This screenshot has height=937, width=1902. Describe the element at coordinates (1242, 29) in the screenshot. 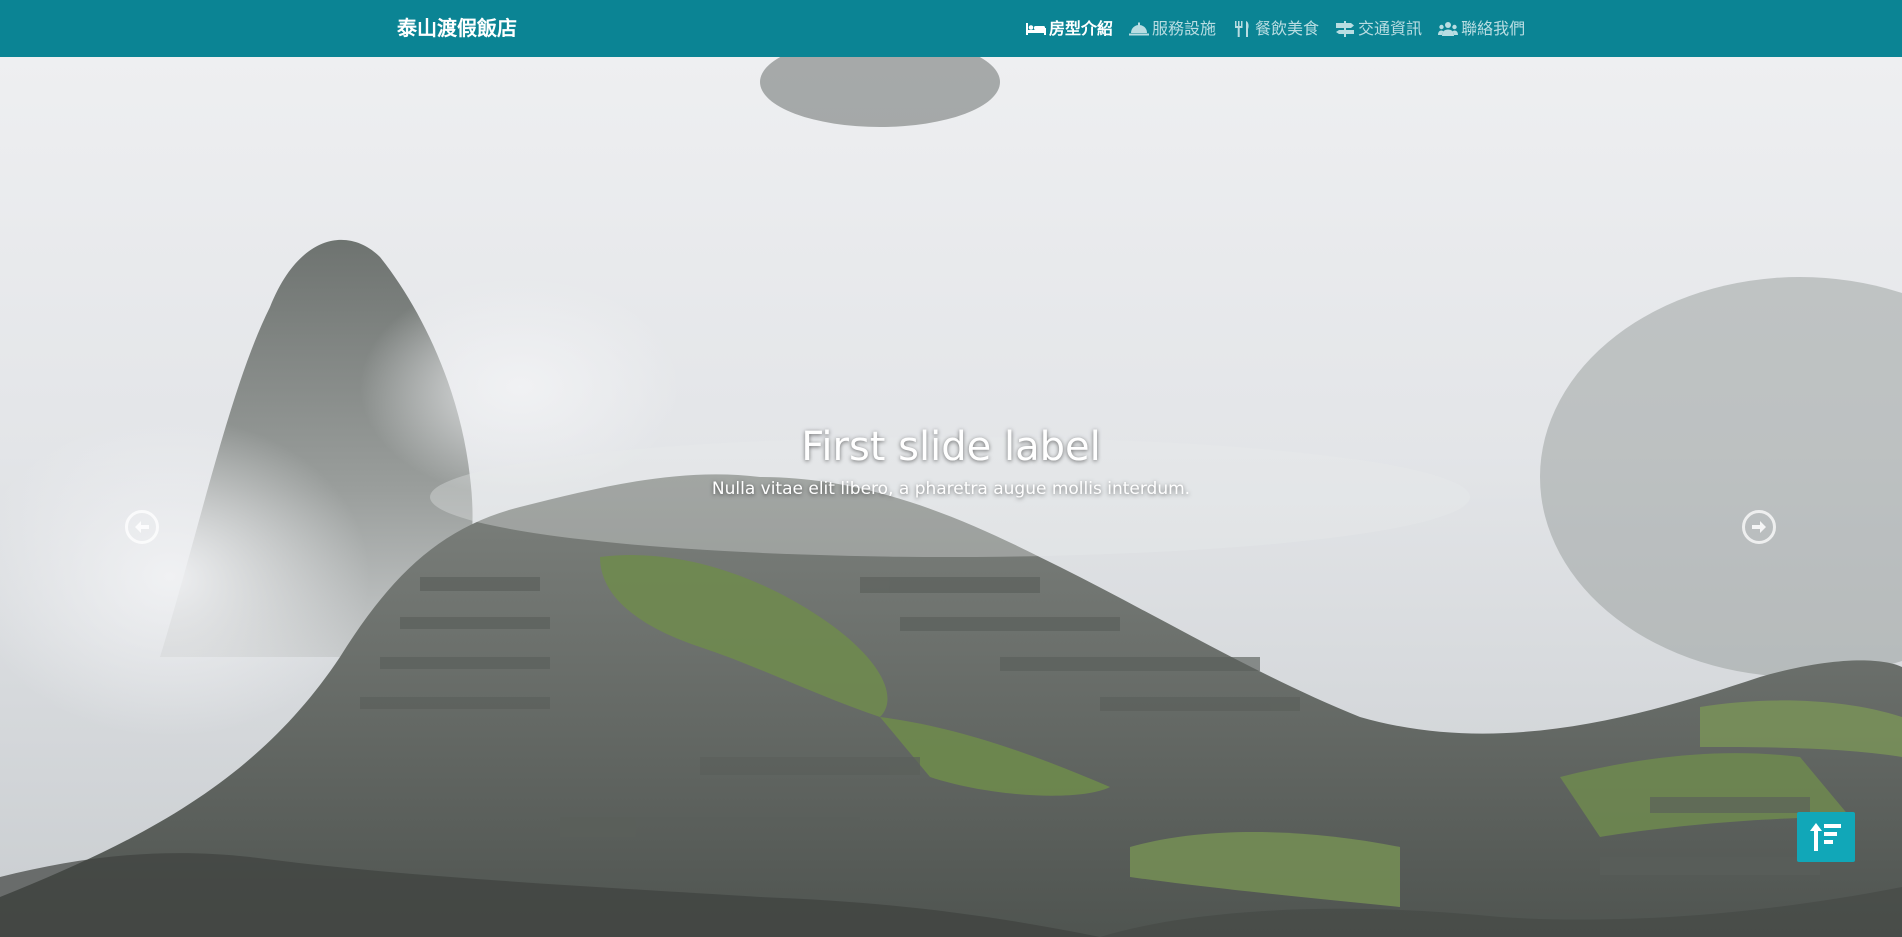

I see `utensils-icon` at that location.